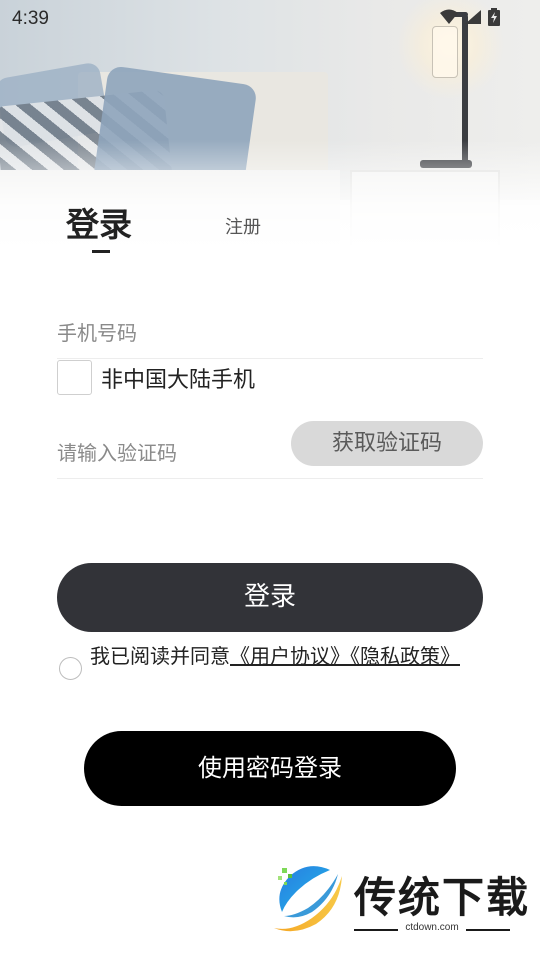 The width and height of the screenshot is (540, 960). I want to click on signal-icon, so click(473, 17).